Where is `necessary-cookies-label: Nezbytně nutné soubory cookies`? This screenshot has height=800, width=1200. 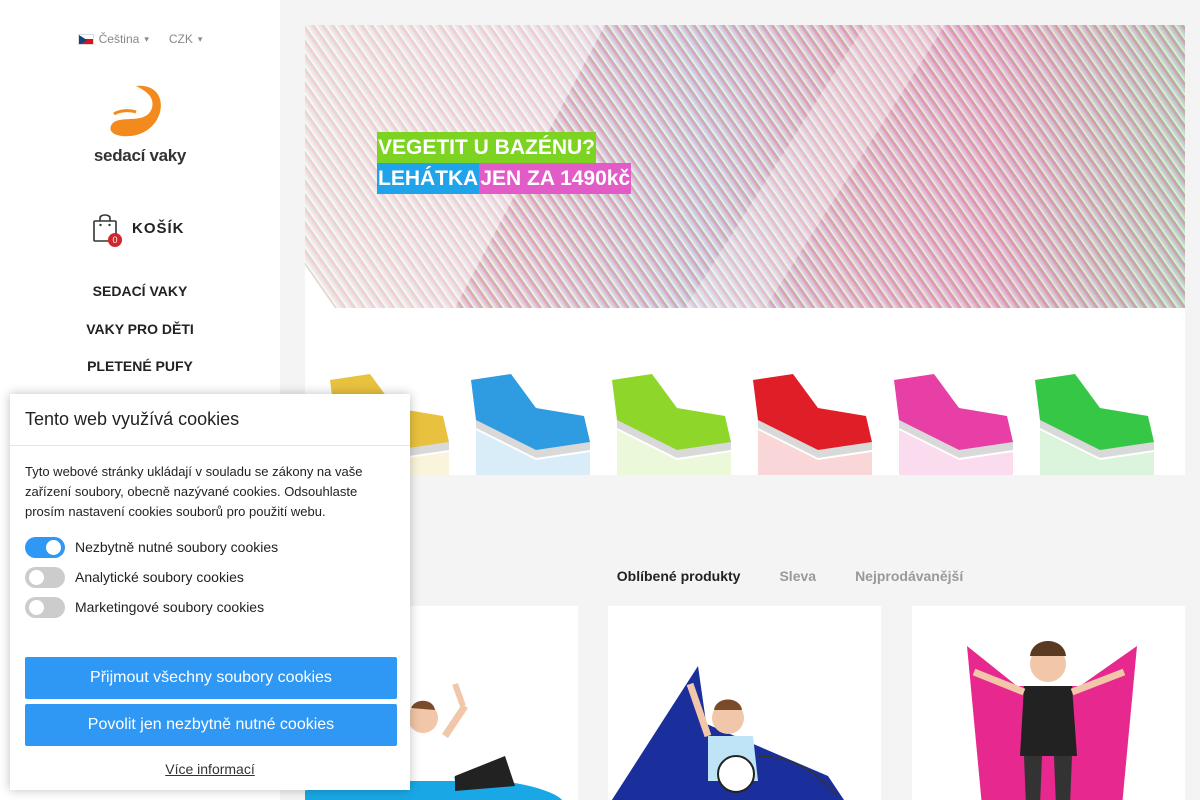
necessary-cookies-label: Nezbytně nutné soubory cookies is located at coordinates (177, 547).